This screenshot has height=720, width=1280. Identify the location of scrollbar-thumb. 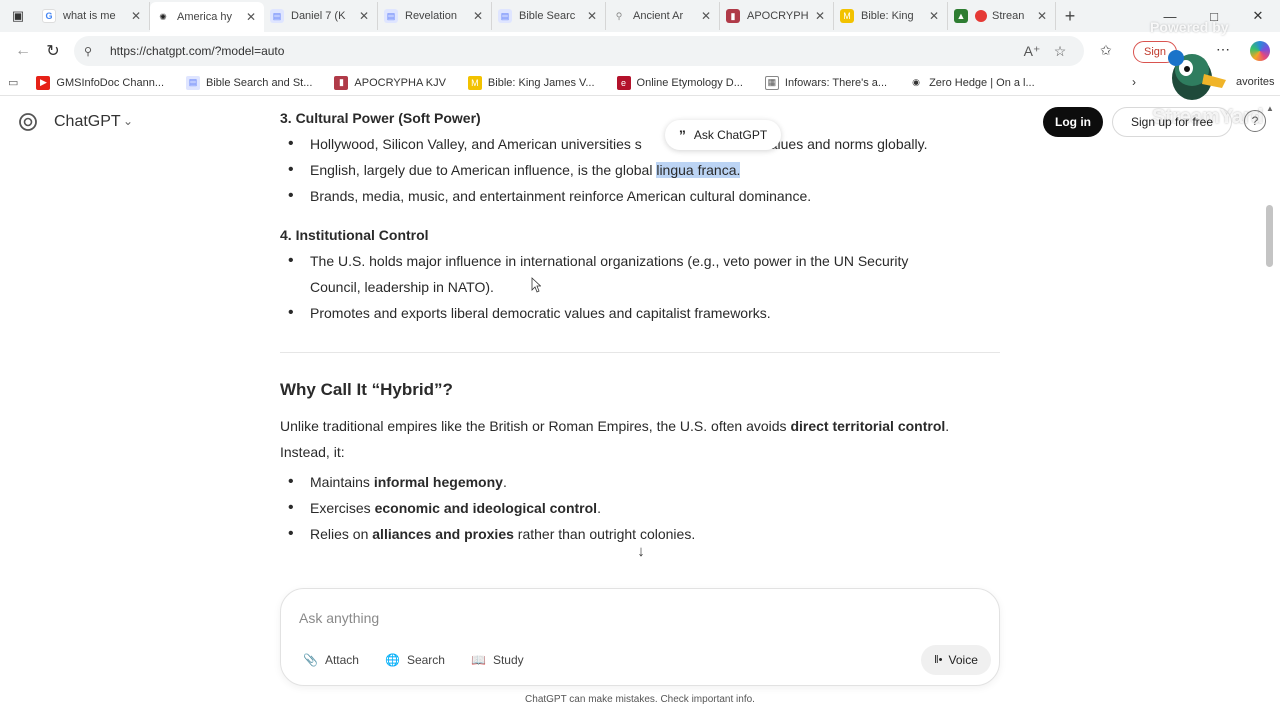
(1269, 236).